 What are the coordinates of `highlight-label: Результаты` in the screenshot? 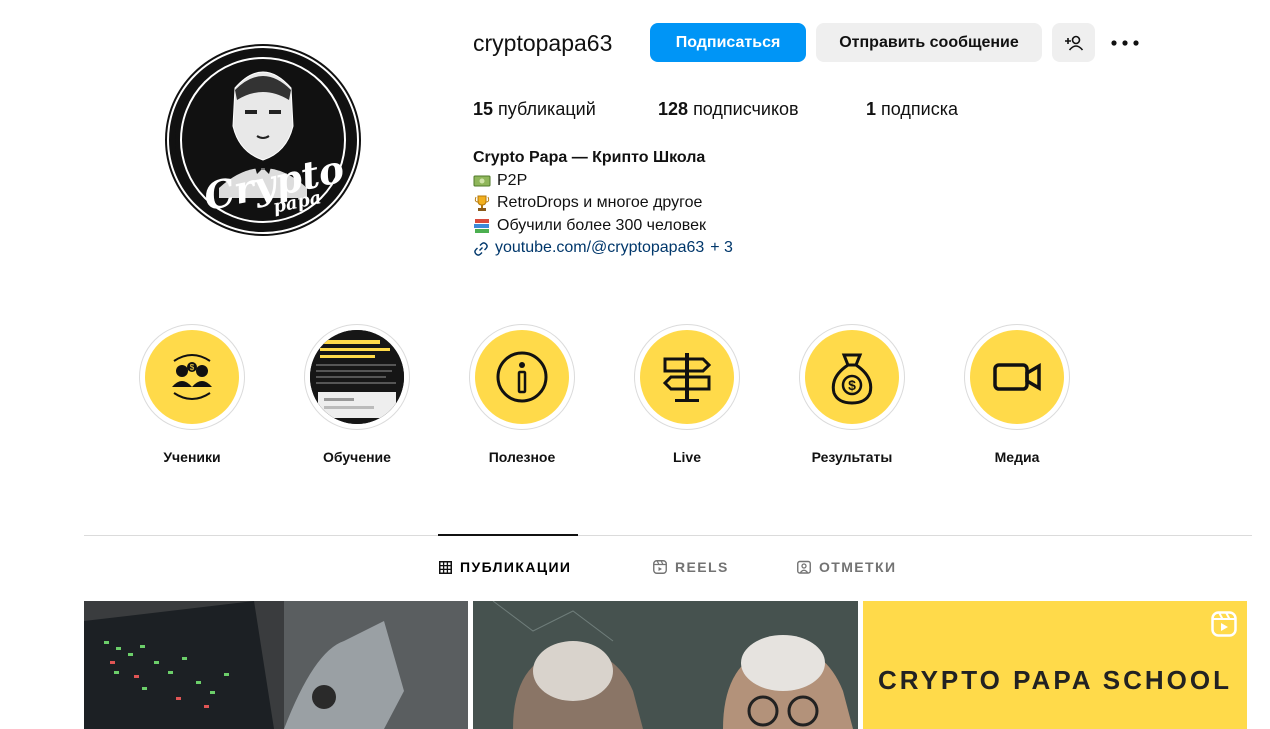 It's located at (852, 457).